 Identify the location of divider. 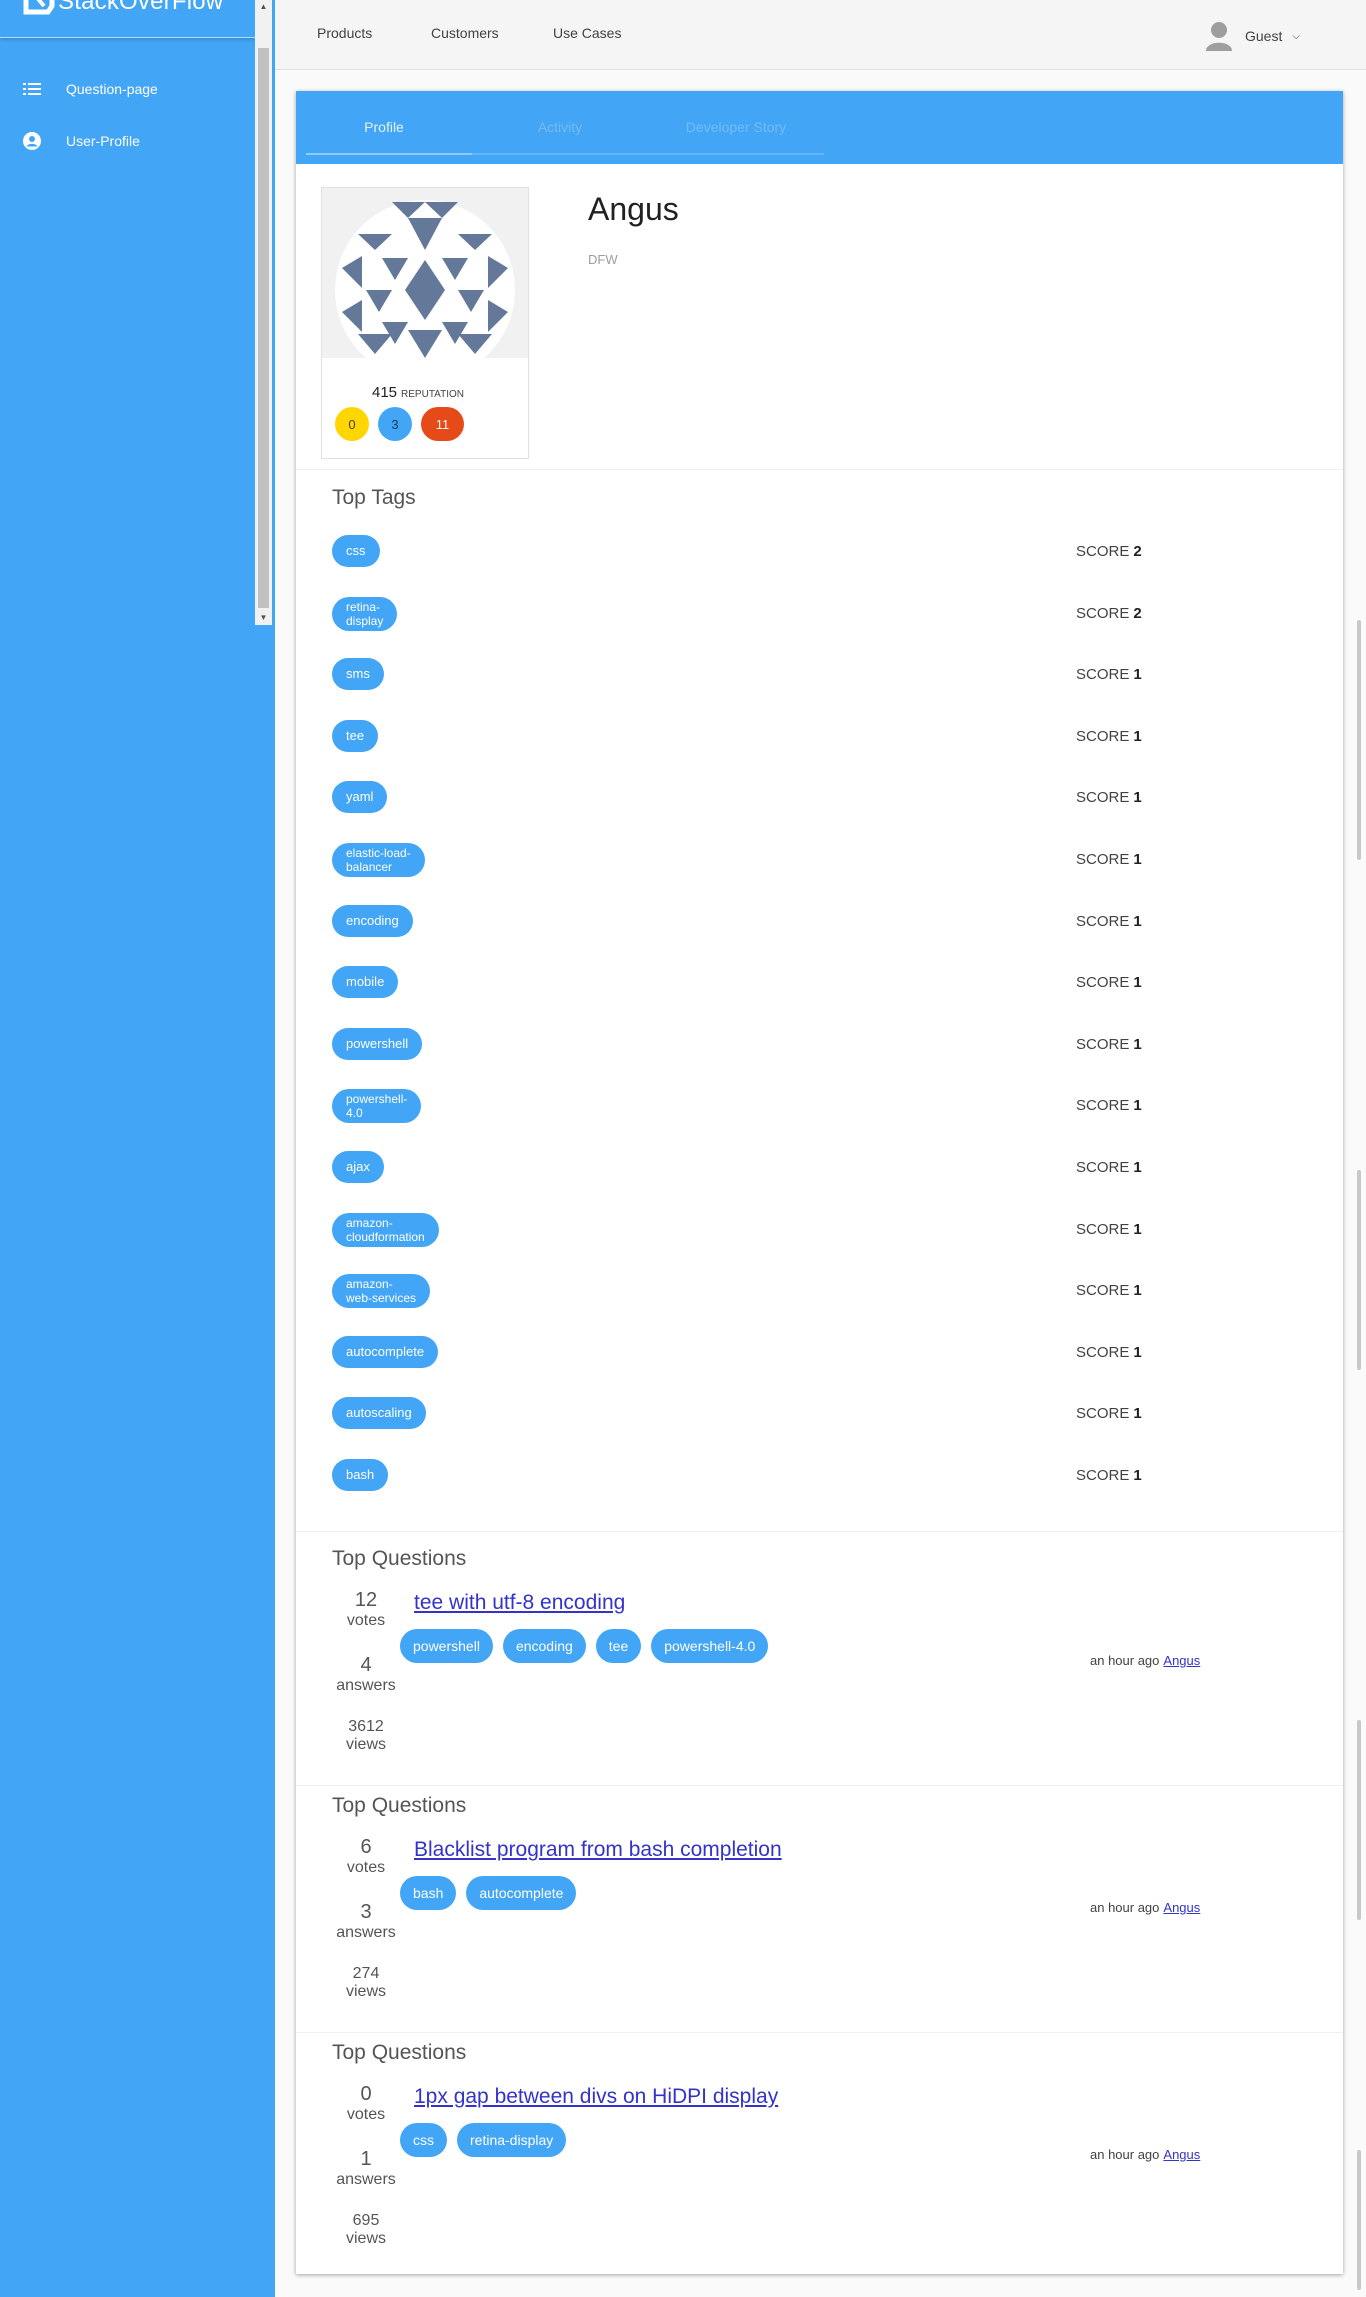
(819, 2032).